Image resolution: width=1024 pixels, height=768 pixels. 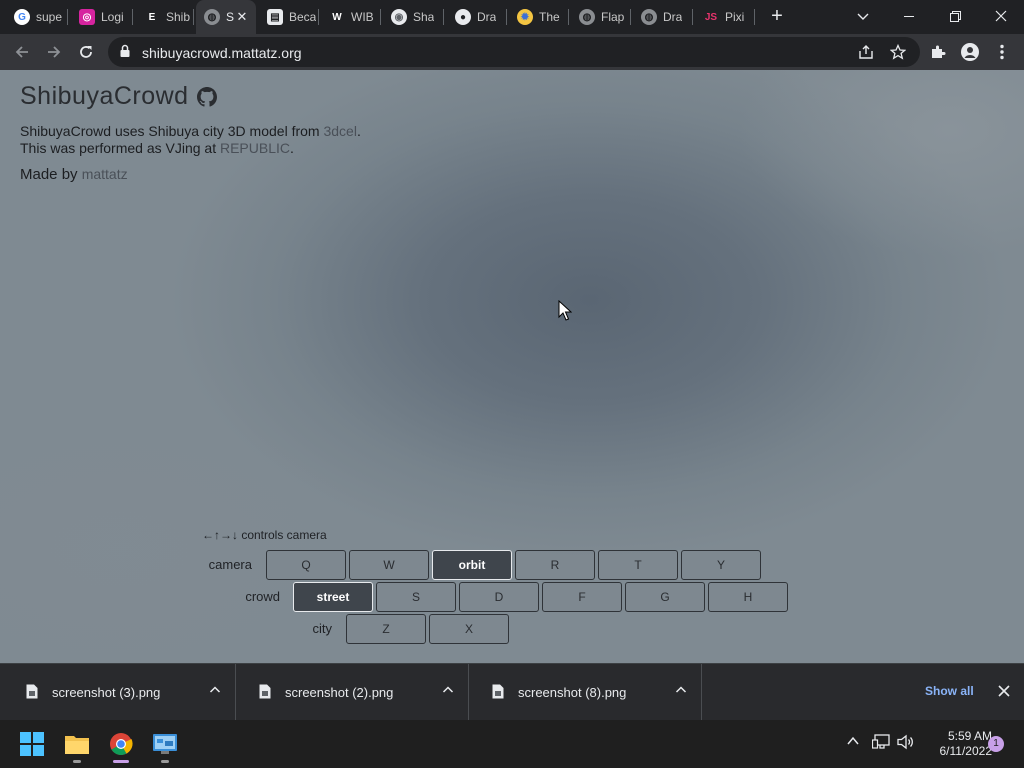 I want to click on browser-tab: JS Pixi, so click(x=725, y=17).